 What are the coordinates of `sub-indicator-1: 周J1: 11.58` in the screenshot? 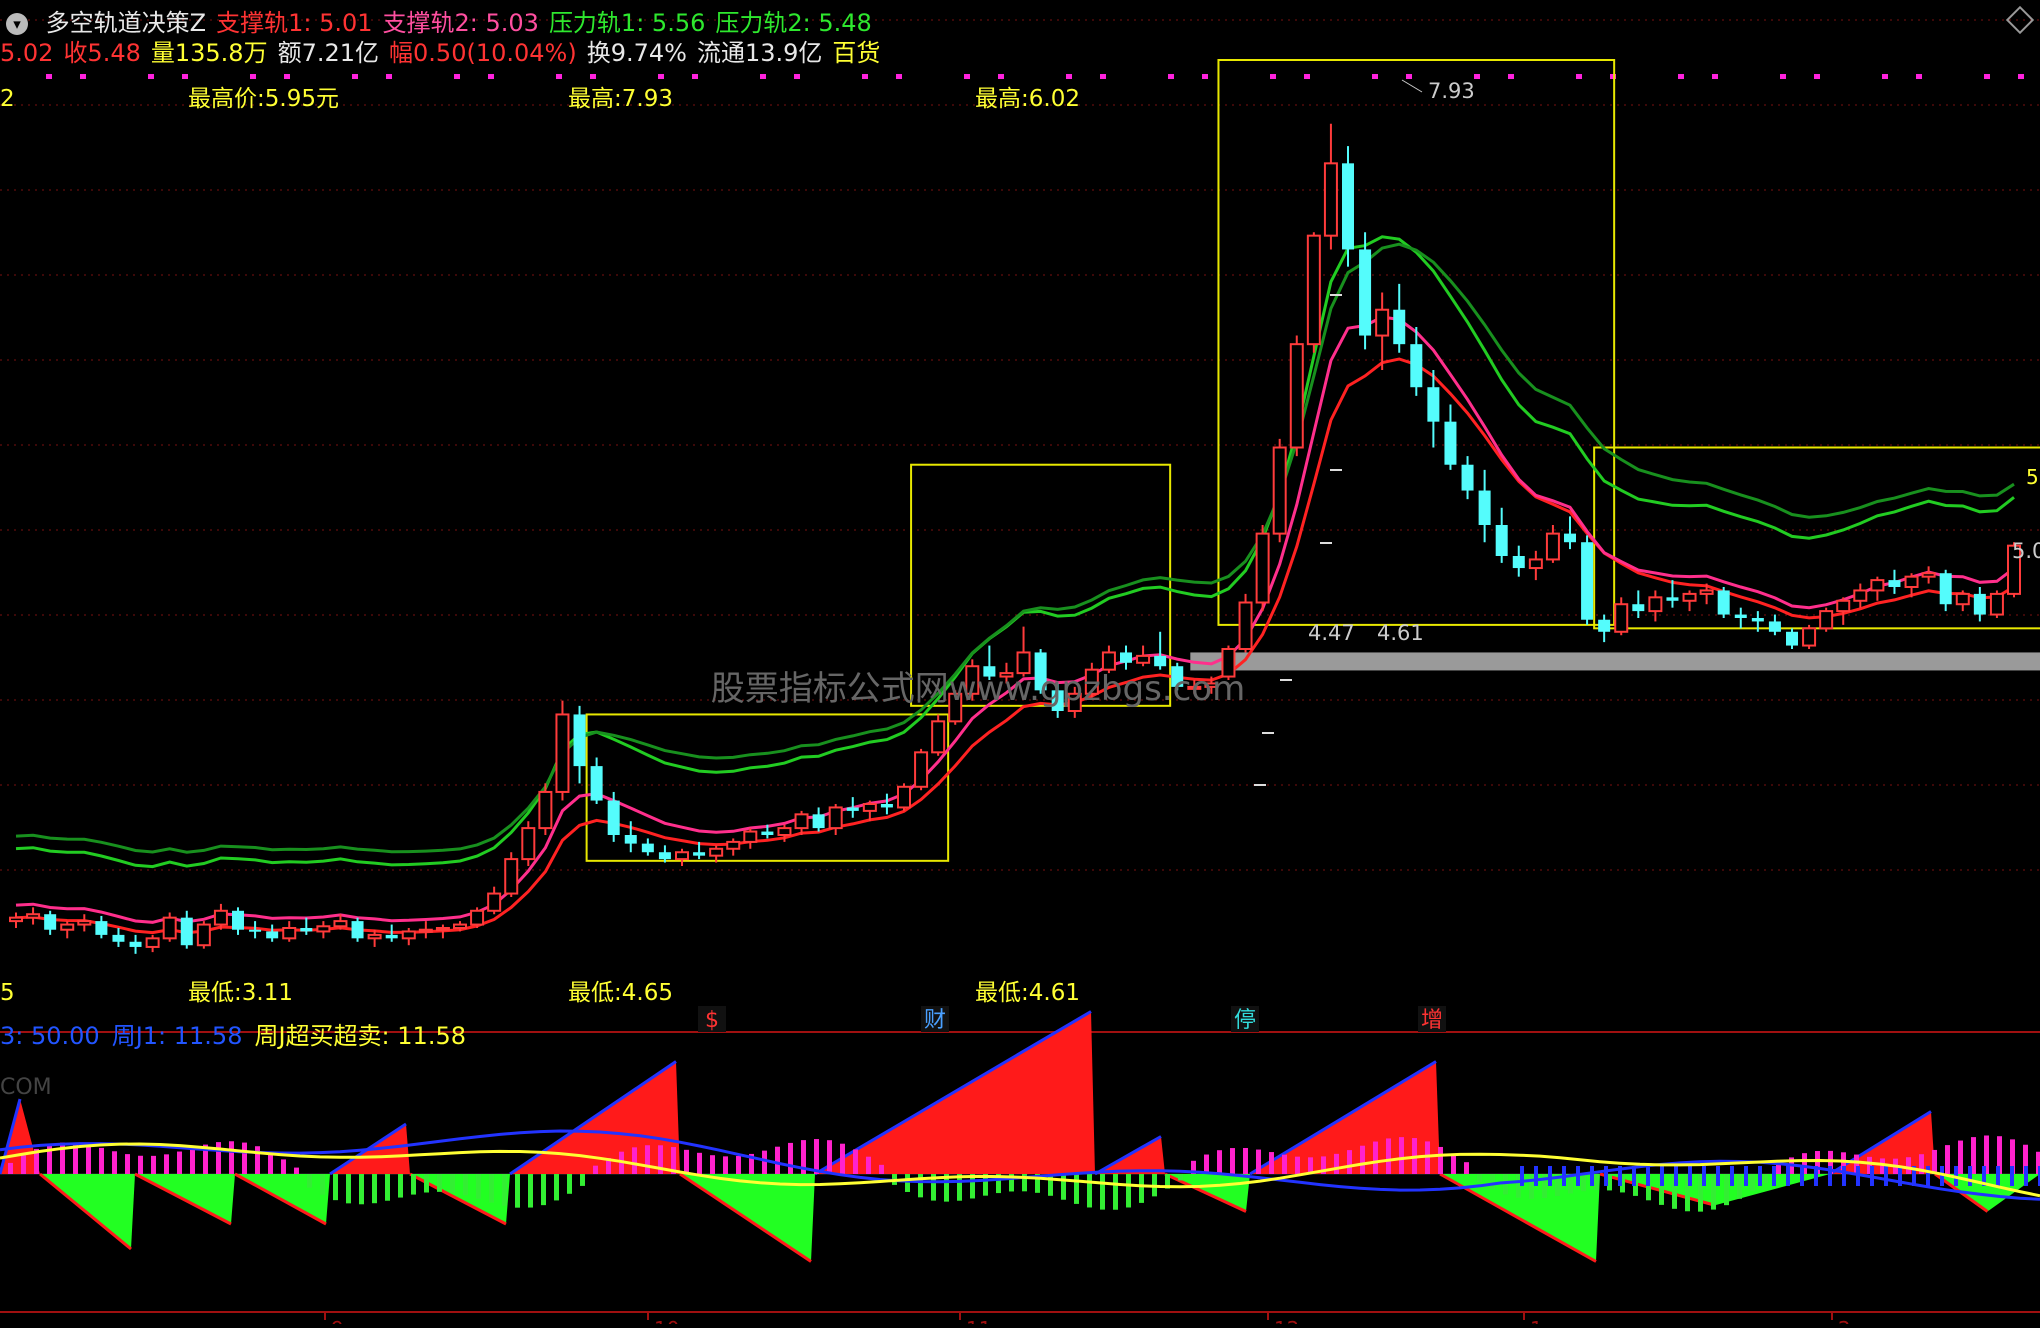 It's located at (177, 1036).